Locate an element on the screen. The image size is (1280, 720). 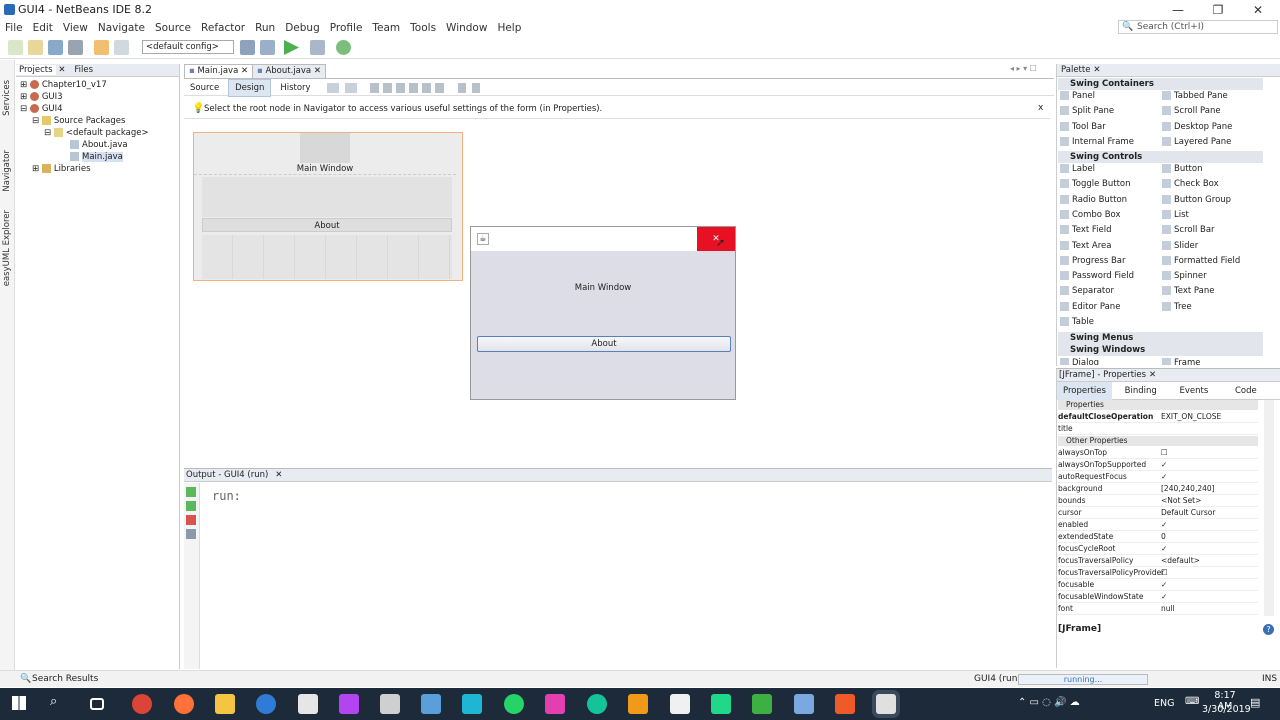
help-icon: ? is located at coordinates (1268, 629).